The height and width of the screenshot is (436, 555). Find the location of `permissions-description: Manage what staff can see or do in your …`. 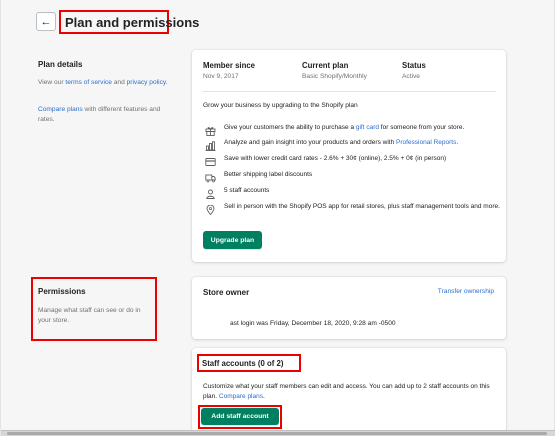

permissions-description: Manage what staff can see or do in your … is located at coordinates (89, 315).